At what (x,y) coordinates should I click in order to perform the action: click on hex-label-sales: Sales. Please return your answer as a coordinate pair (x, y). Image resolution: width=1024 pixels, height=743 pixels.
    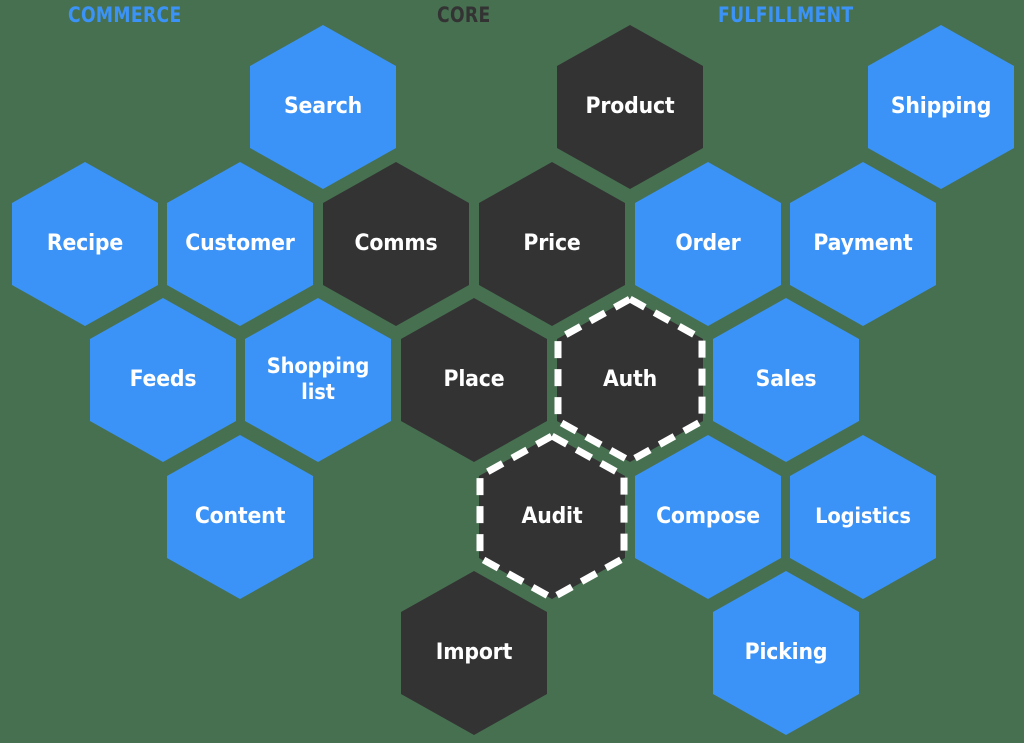
    Looking at the image, I should click on (786, 379).